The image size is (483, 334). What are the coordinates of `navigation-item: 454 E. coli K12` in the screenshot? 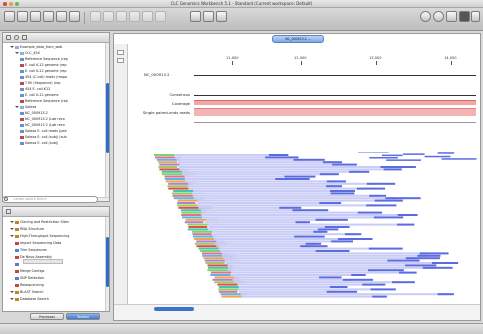 It's located at (35, 89).